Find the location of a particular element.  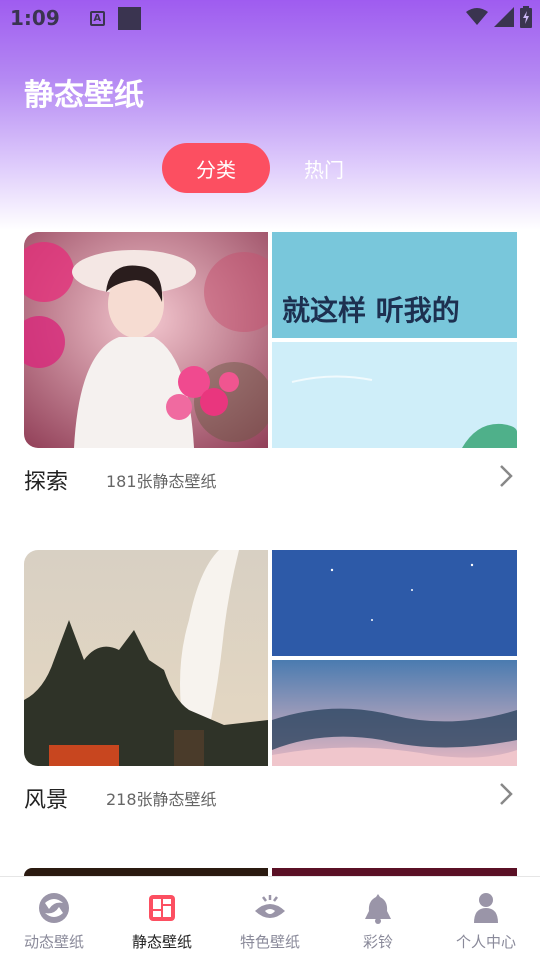

landscape-main-thumbnail is located at coordinates (146, 658).